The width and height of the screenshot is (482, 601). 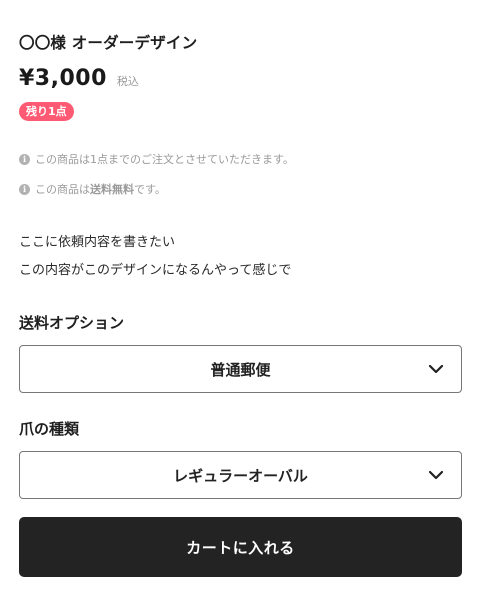 I want to click on free-shipping-note: i この商品は 送料無料 です。, so click(x=92, y=189).